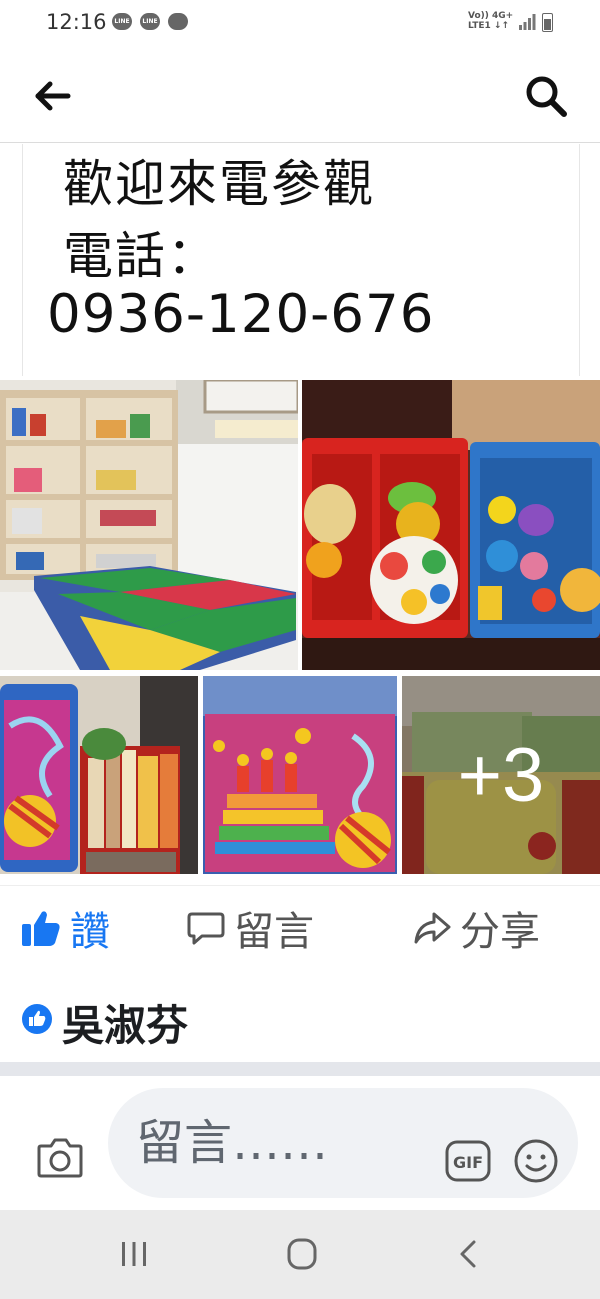 This screenshot has width=600, height=1299. I want to click on signal-icon, so click(527, 22).